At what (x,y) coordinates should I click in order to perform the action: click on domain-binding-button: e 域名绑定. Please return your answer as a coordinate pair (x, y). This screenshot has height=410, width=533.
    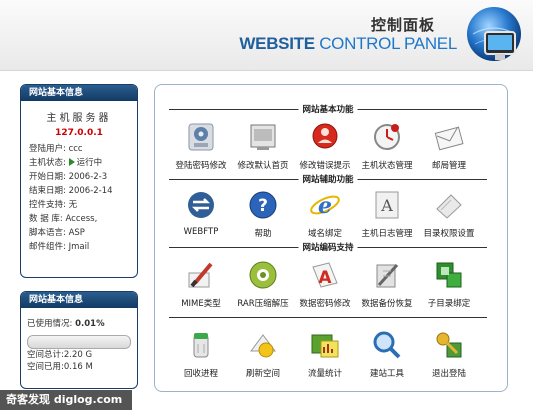
    Looking at the image, I should click on (325, 215).